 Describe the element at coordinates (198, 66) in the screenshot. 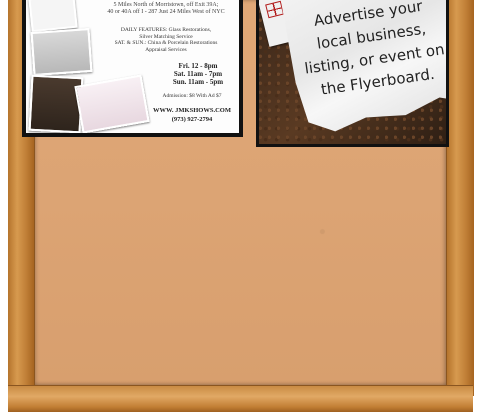

I see `hours-line: Fri. 12 - 8pm` at that location.